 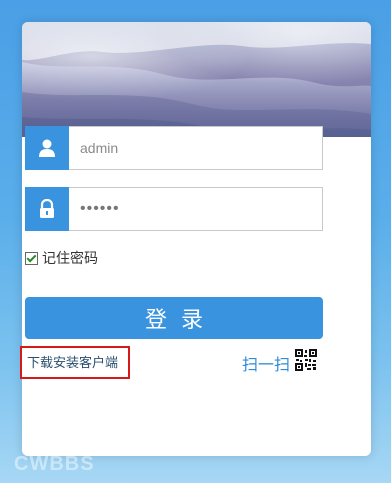 What do you see at coordinates (31, 258) in the screenshot?
I see `remember-checkbox` at bounding box center [31, 258].